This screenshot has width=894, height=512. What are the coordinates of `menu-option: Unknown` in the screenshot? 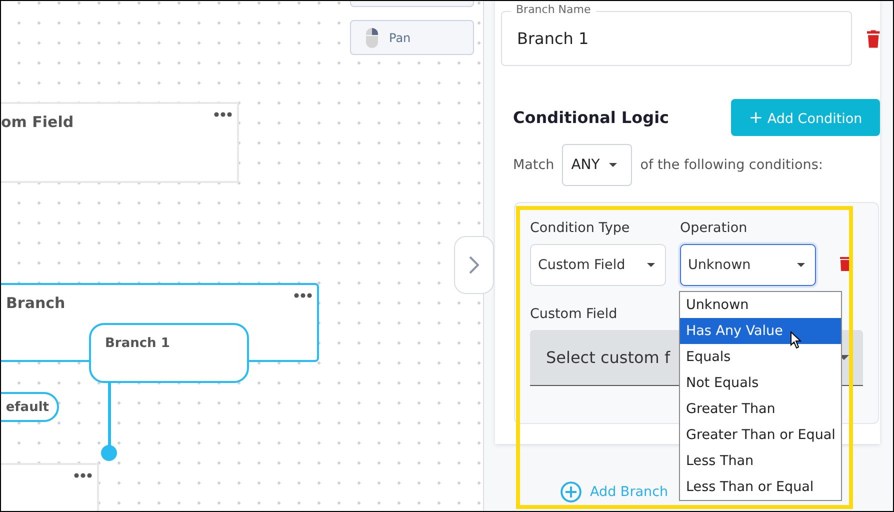 It's located at (760, 305).